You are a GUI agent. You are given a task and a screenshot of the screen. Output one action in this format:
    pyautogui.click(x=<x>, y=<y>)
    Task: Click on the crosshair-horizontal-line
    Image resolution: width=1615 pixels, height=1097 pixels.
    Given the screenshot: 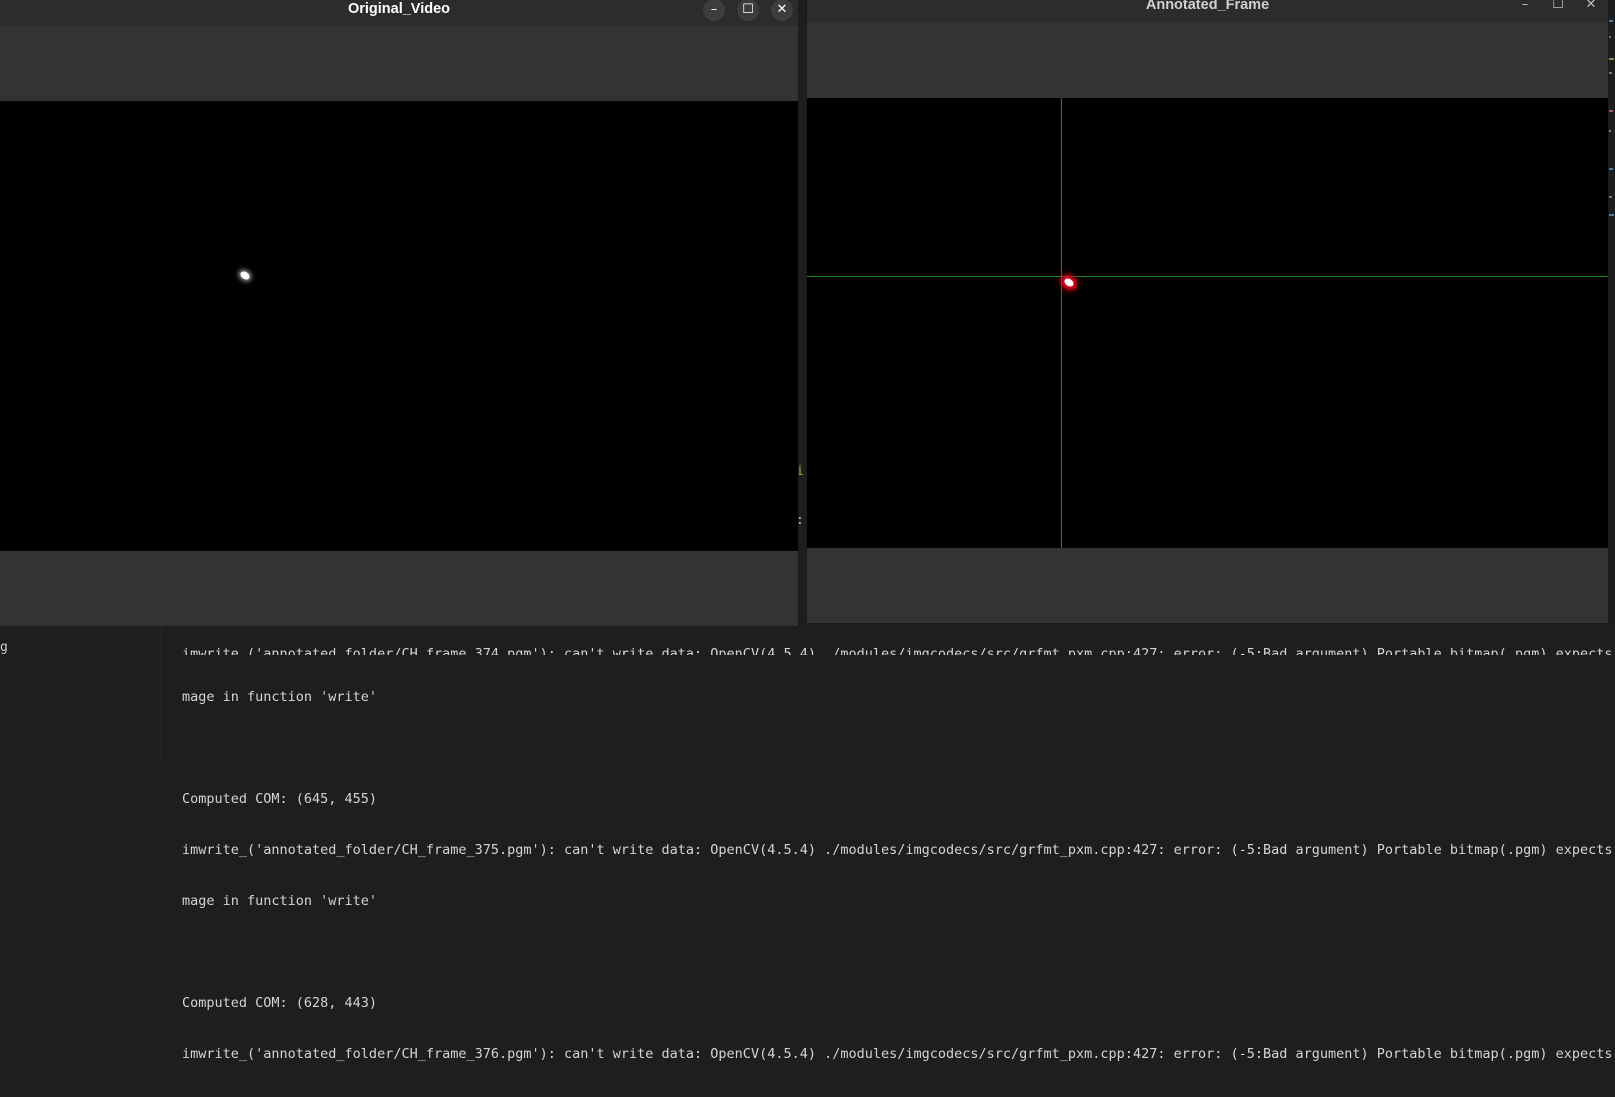 What is the action you would take?
    pyautogui.click(x=1207, y=276)
    